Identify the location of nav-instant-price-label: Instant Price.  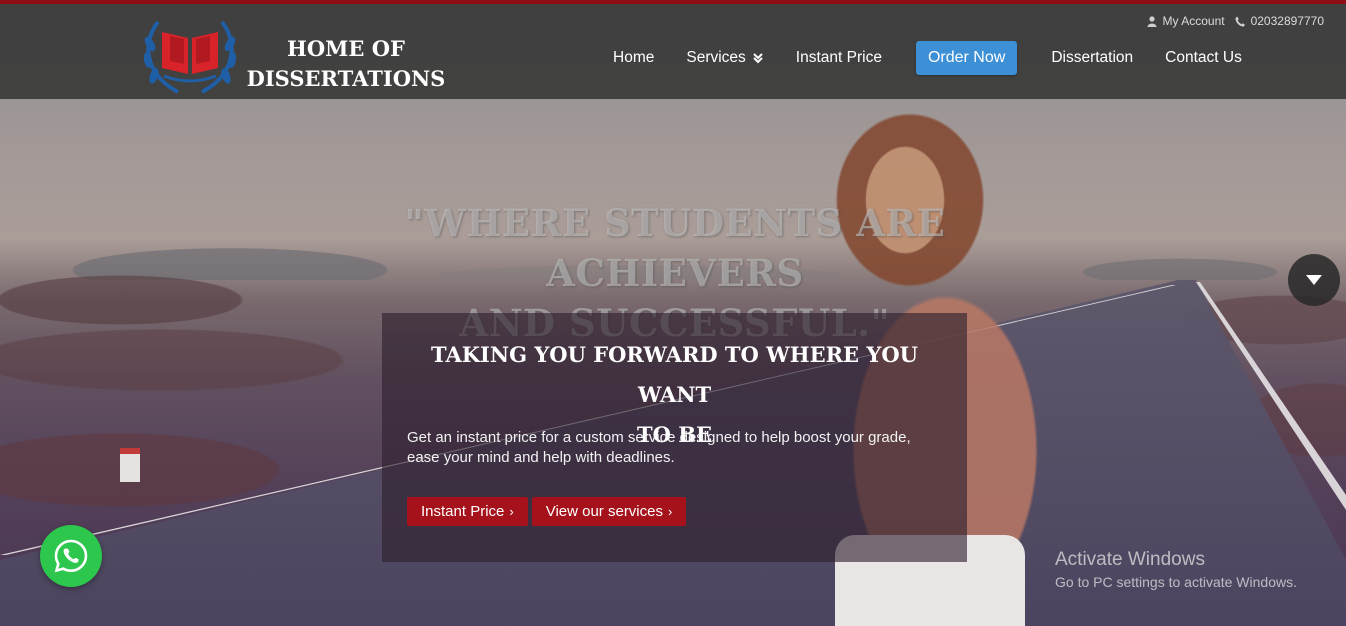
(838, 57).